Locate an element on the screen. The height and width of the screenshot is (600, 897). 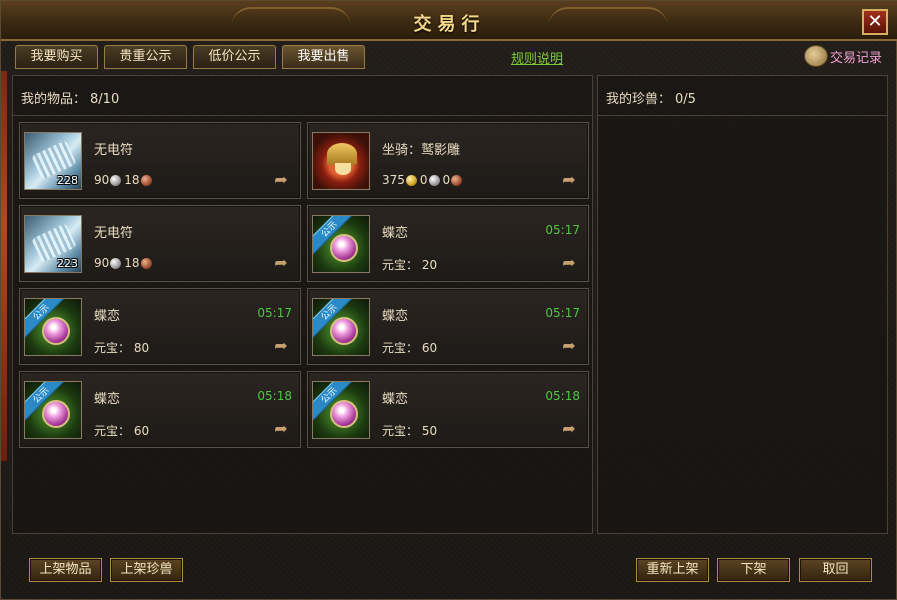
retrieve-button: 取回 is located at coordinates (835, 570).